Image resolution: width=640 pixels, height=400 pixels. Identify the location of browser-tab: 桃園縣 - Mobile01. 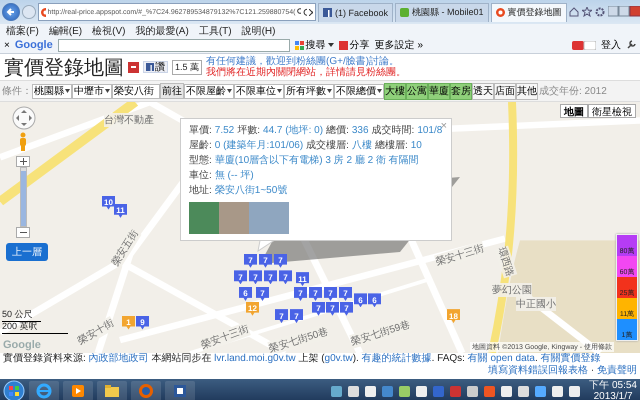
(442, 12).